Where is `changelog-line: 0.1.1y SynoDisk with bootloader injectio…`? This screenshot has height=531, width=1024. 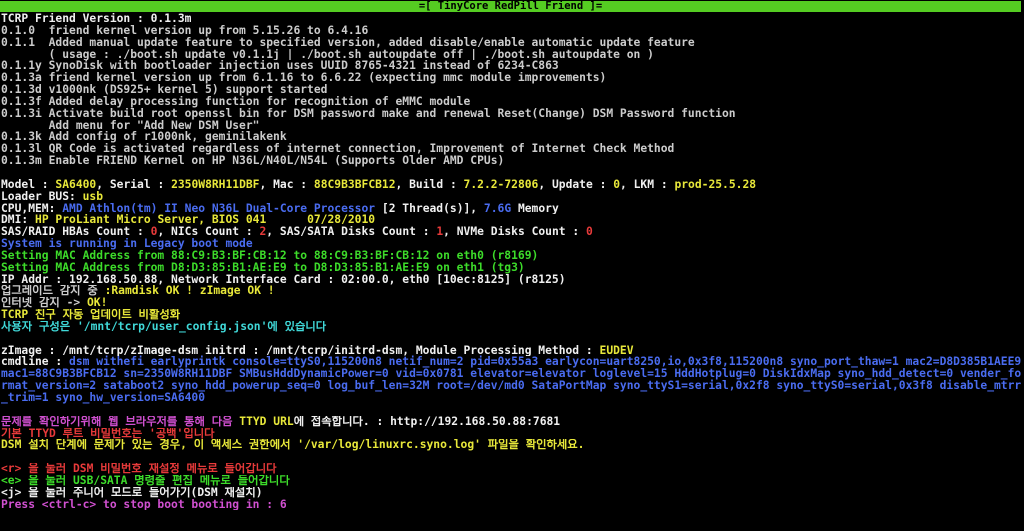 changelog-line: 0.1.1y SynoDisk with bootloader injectio… is located at coordinates (280, 66).